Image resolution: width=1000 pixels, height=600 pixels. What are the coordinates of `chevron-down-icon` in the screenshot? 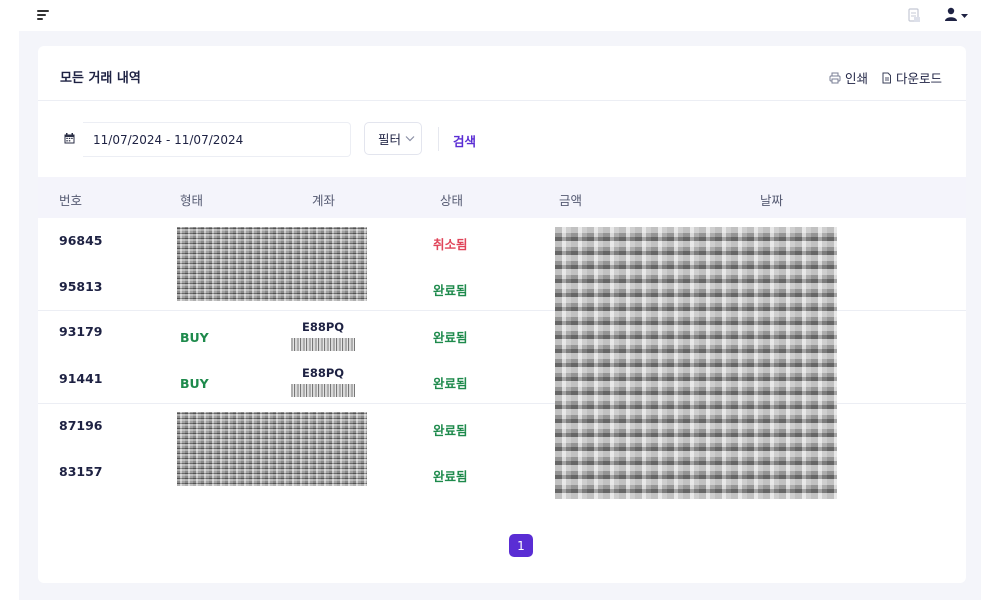 It's located at (410, 139).